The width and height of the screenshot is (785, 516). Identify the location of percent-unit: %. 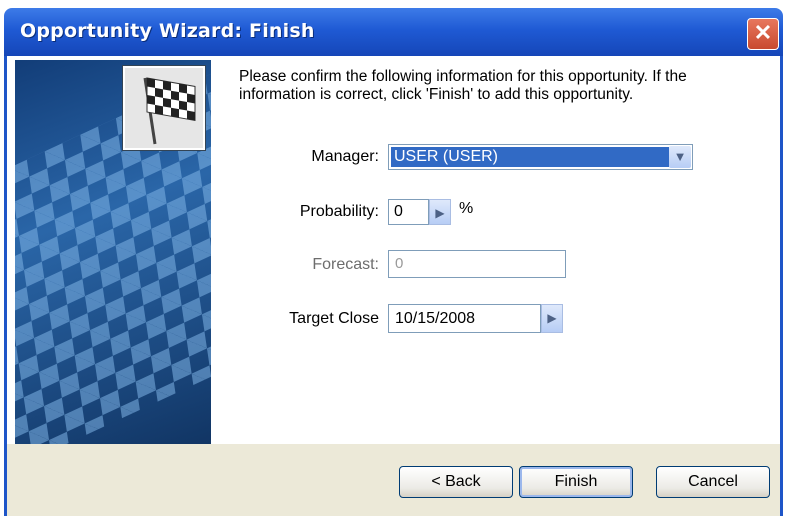
(466, 208).